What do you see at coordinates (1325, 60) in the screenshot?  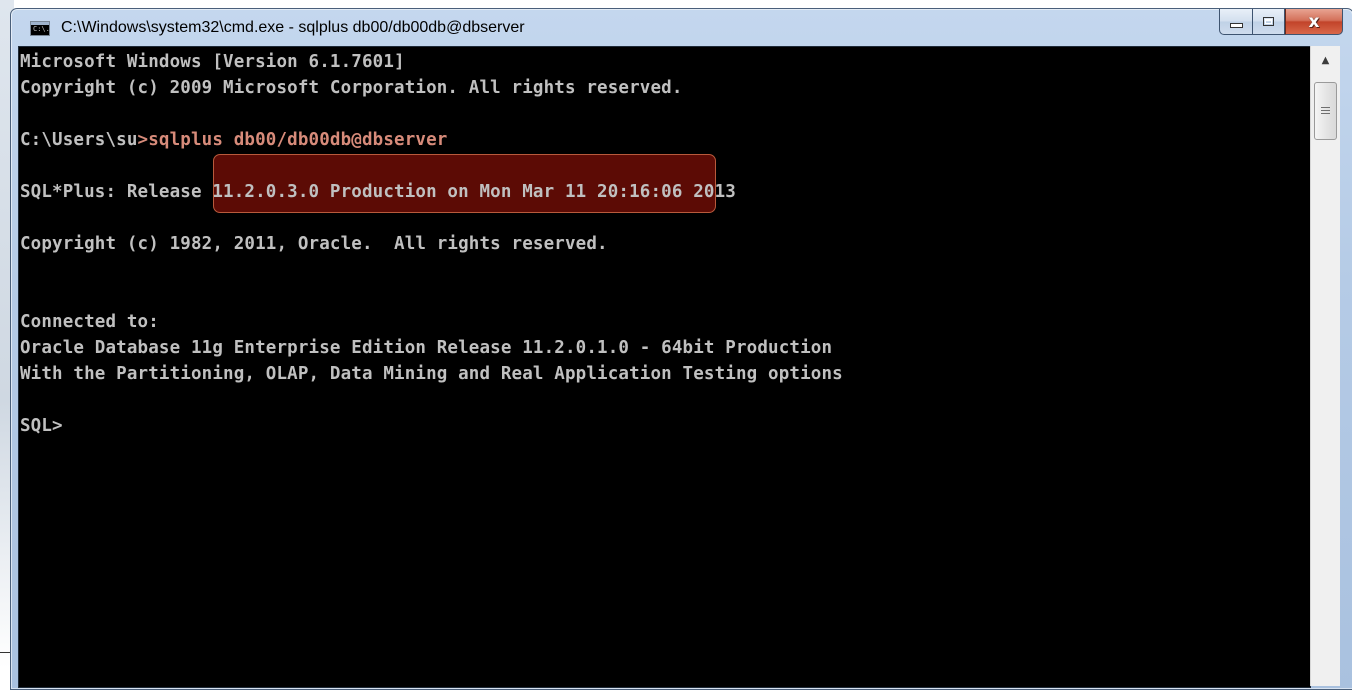 I see `scroll-up-arrow-icon: ▲` at bounding box center [1325, 60].